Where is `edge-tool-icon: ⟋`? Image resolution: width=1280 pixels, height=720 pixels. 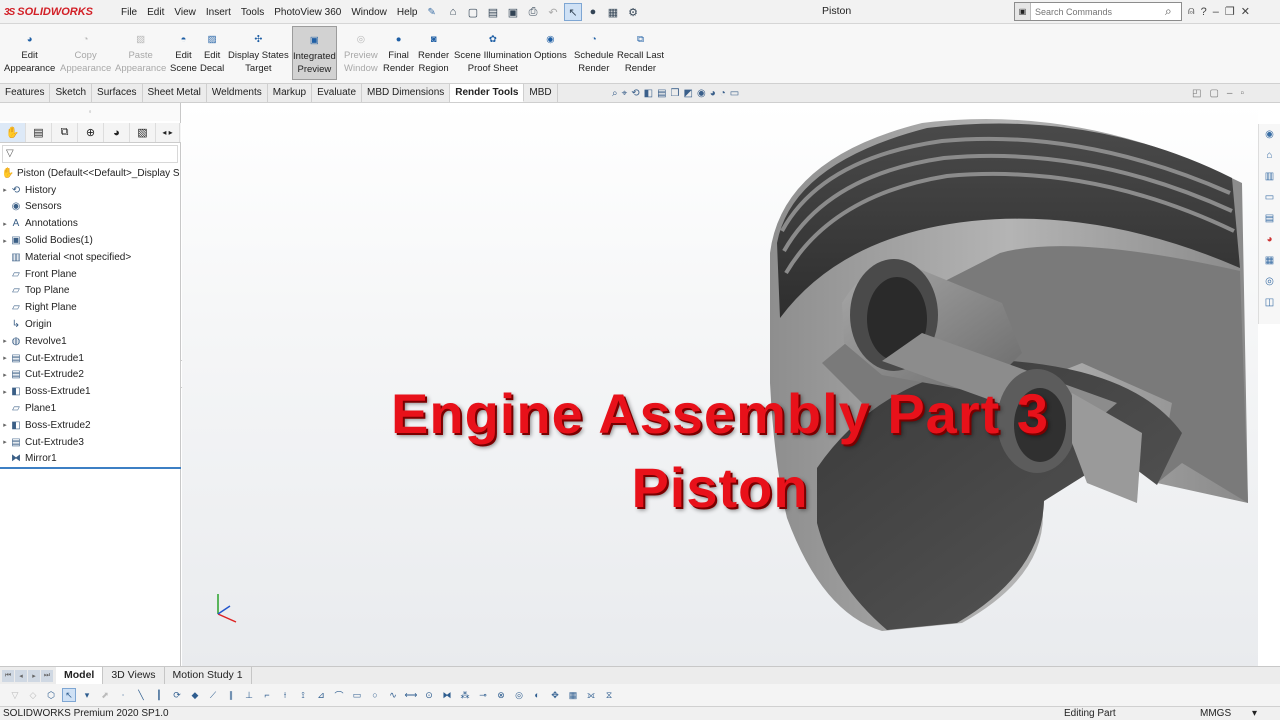
edge-tool-icon: ⟋ is located at coordinates (213, 695).